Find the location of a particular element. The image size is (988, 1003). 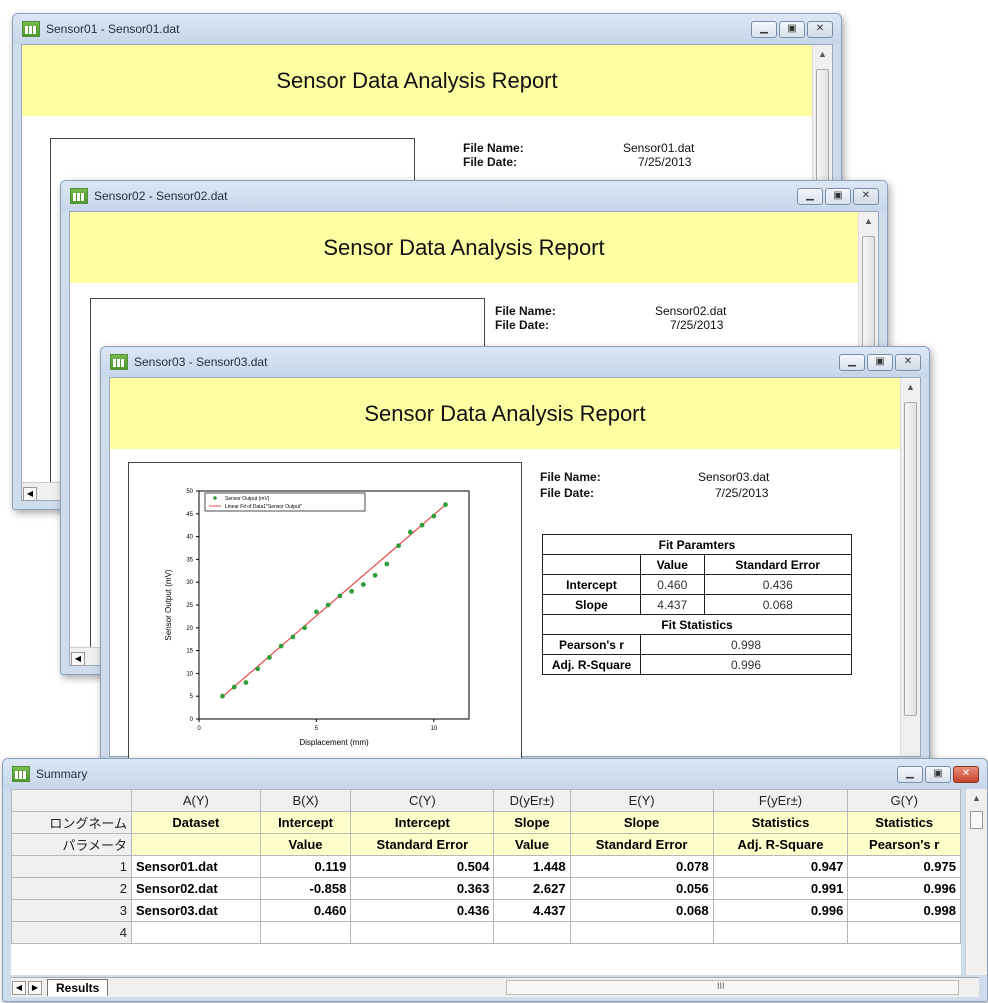

table-row: 4 is located at coordinates (486, 932).